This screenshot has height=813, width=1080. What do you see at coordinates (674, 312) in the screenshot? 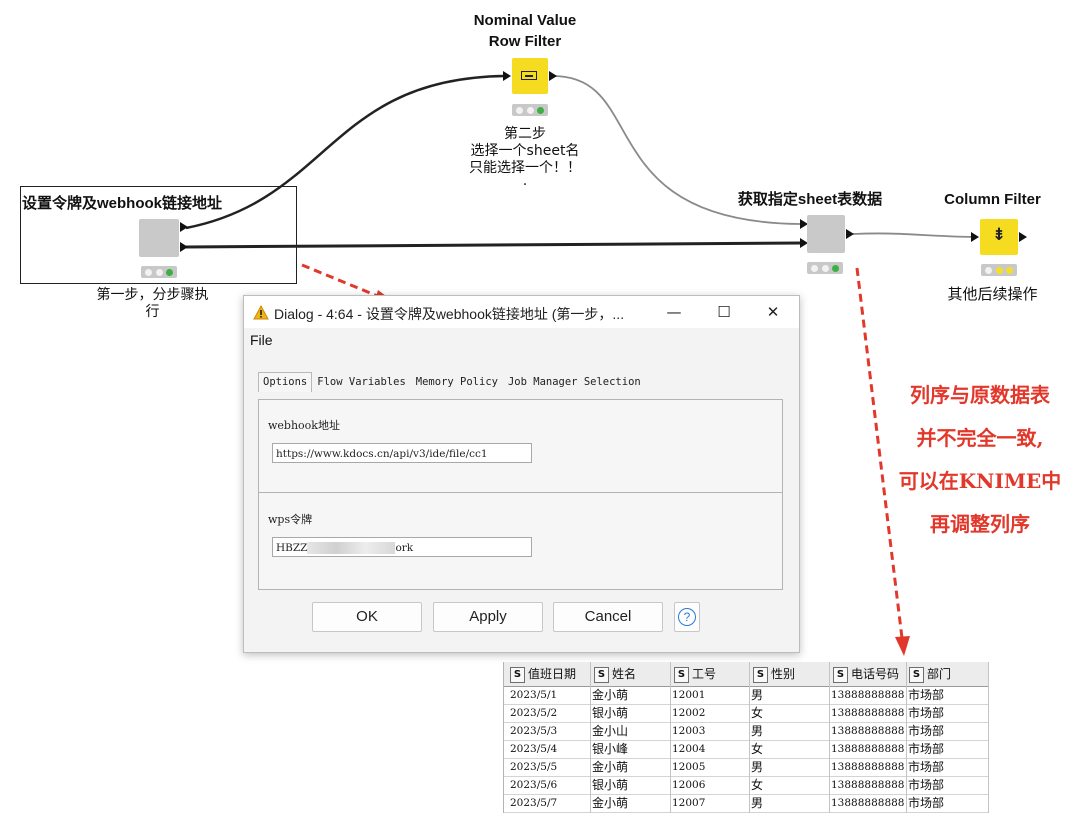
I see `minimize-button: —` at bounding box center [674, 312].